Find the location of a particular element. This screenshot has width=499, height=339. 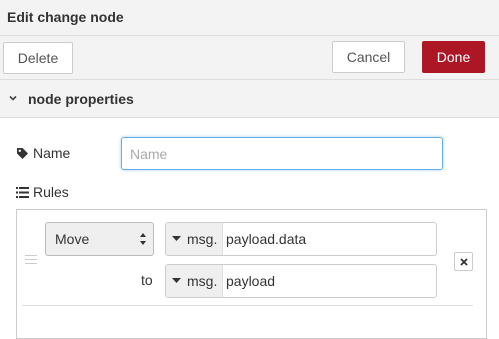

delete-button: Delete is located at coordinates (38, 58).